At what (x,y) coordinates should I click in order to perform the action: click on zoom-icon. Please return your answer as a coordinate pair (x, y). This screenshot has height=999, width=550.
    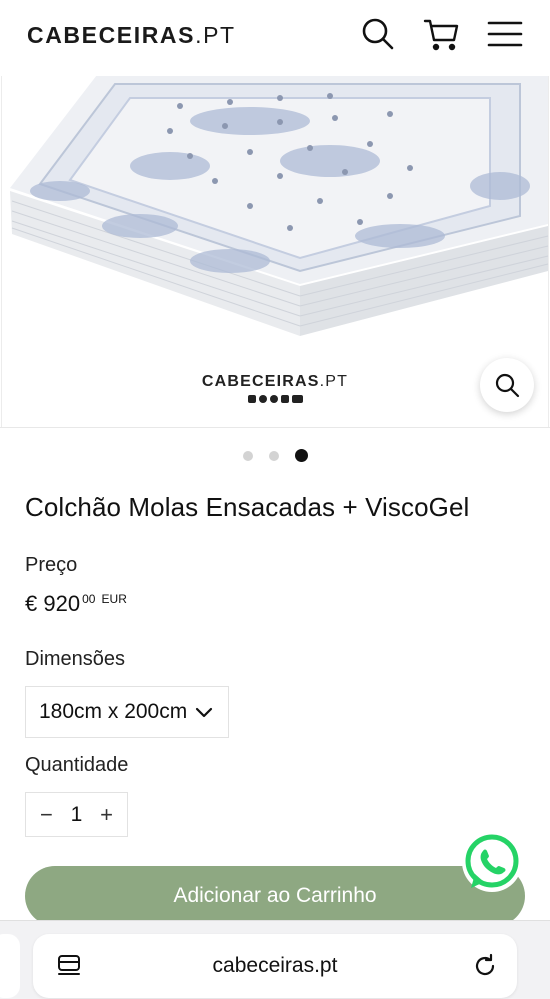
    Looking at the image, I should click on (507, 385).